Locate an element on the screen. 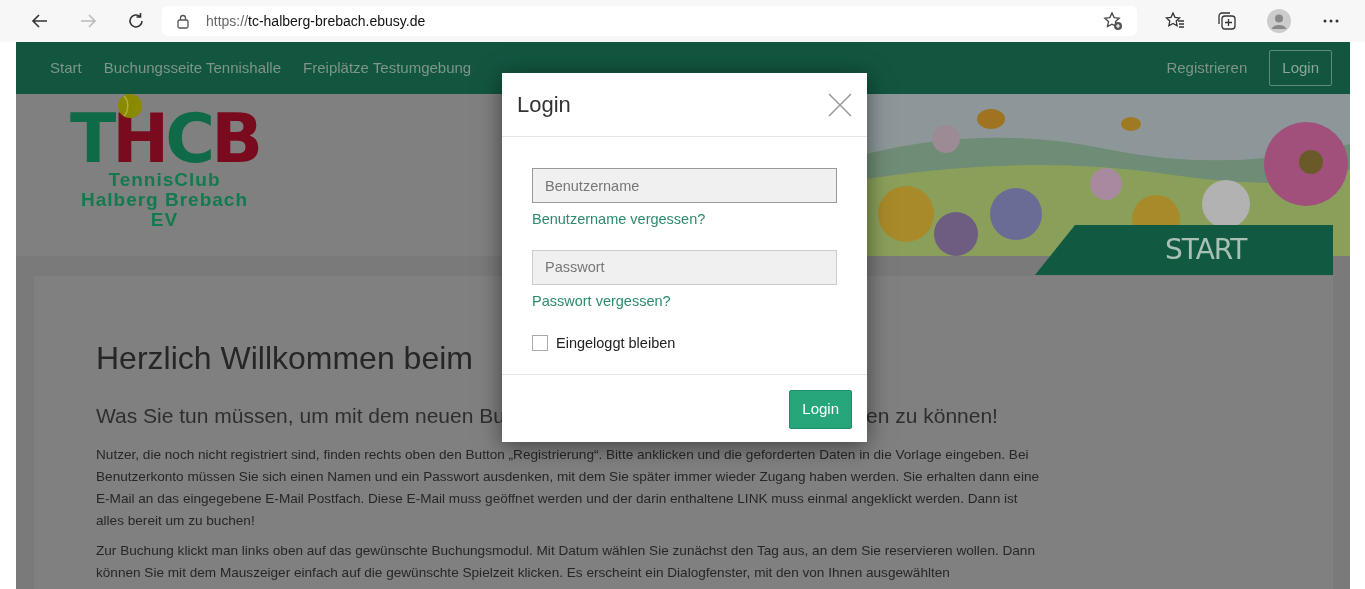 The width and height of the screenshot is (1365, 589). club-suffix: EV is located at coordinates (164, 220).